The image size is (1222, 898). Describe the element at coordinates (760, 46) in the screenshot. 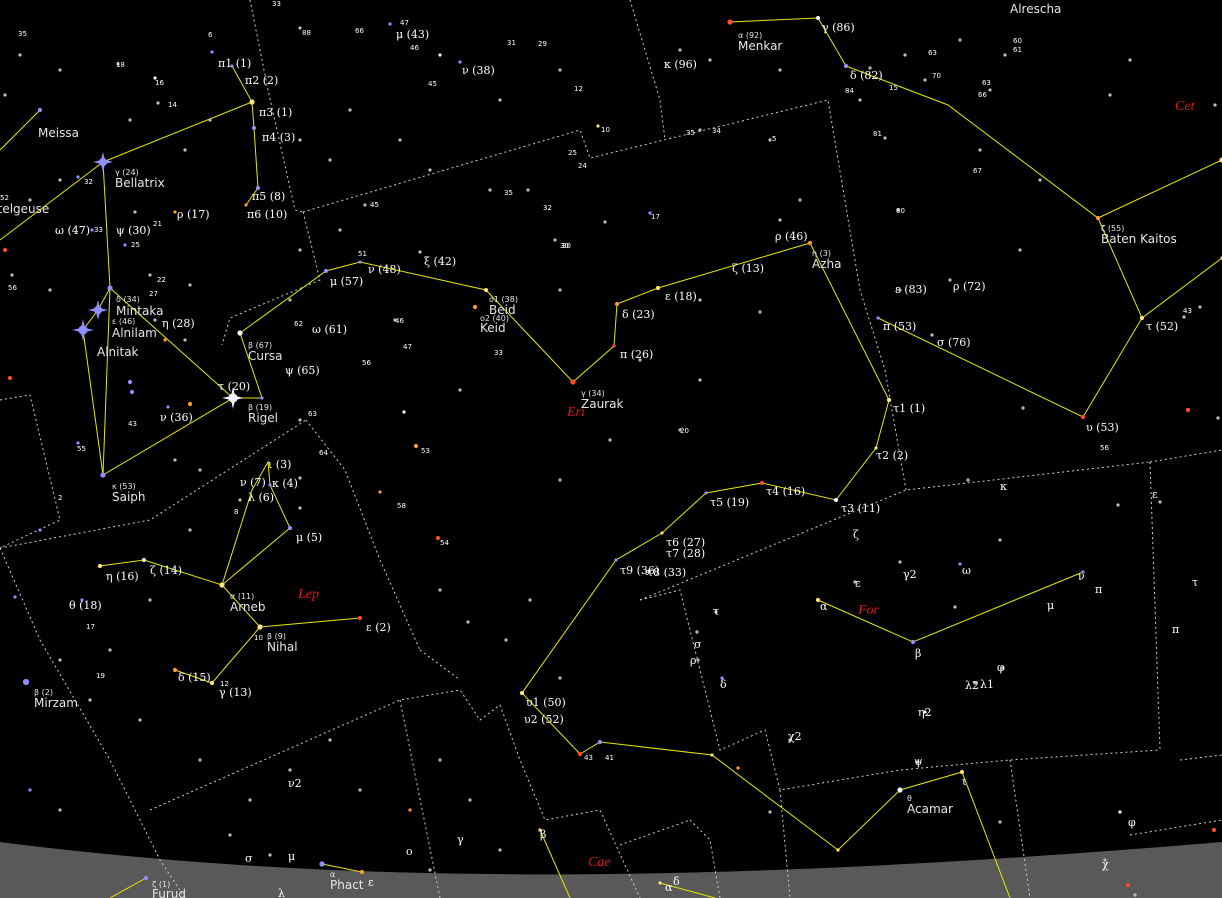

I see `star-name-menkar: Menkar` at that location.